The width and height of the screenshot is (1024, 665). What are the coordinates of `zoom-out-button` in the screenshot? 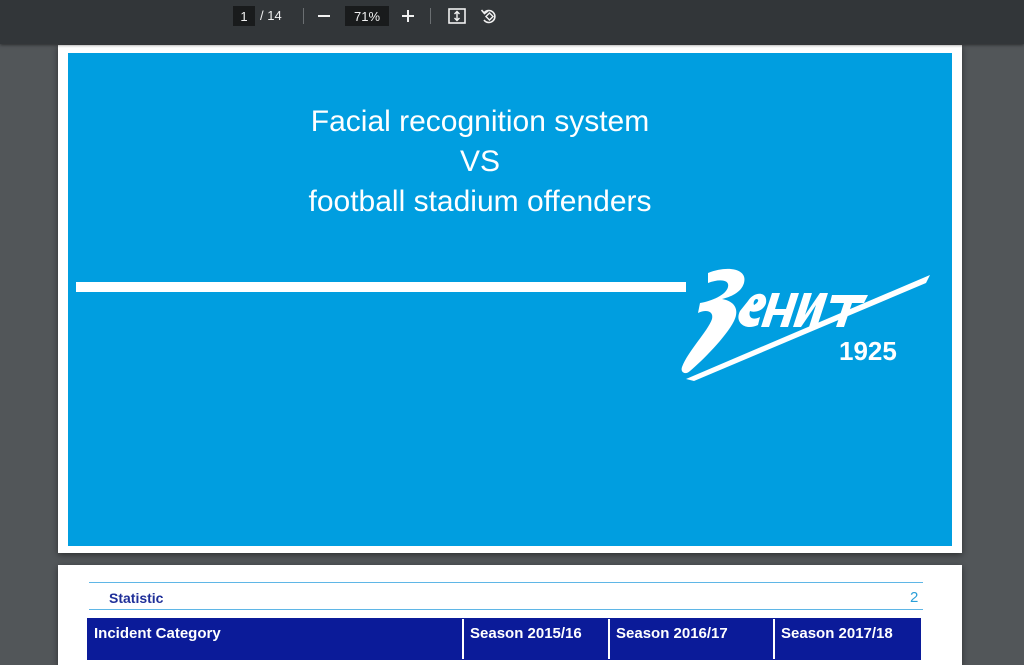 It's located at (324, 16).